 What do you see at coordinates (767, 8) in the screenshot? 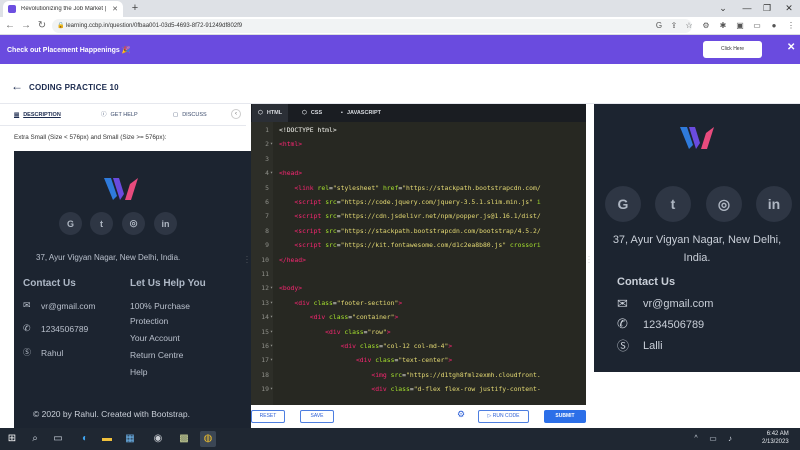
I see `restore-window-icon: ❐` at bounding box center [767, 8].